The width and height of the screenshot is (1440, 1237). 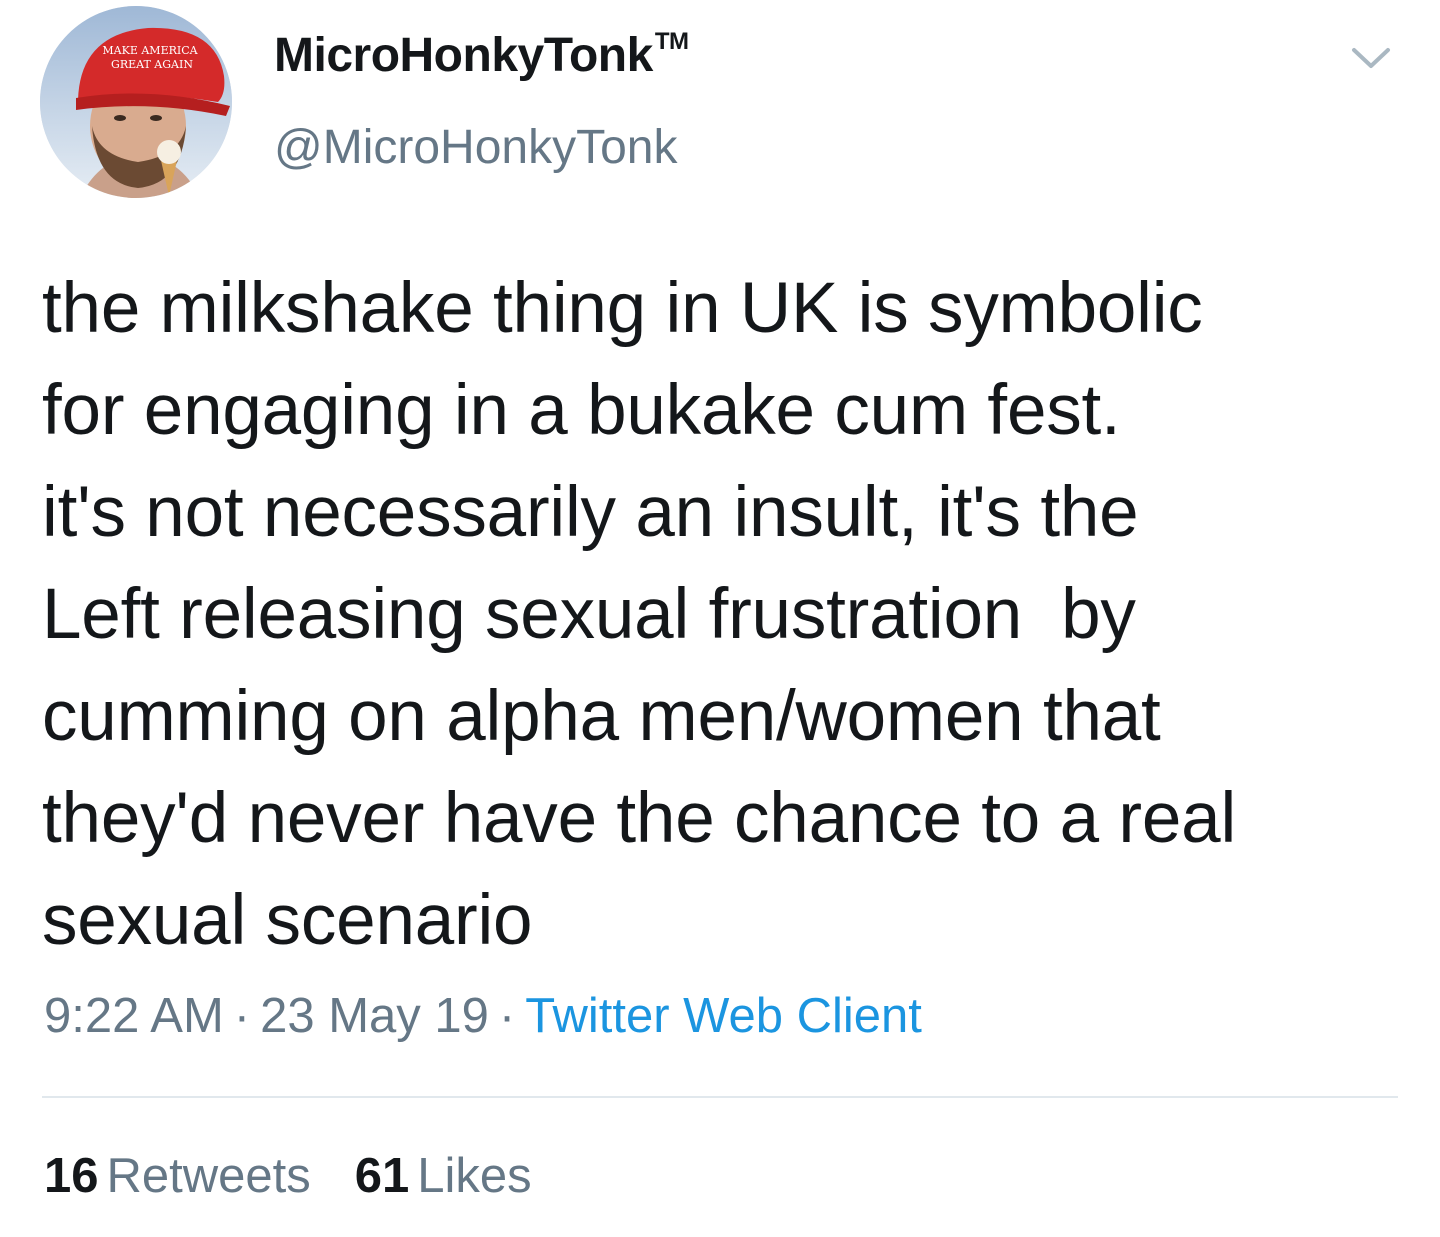 I want to click on divider, so click(x=720, y=1097).